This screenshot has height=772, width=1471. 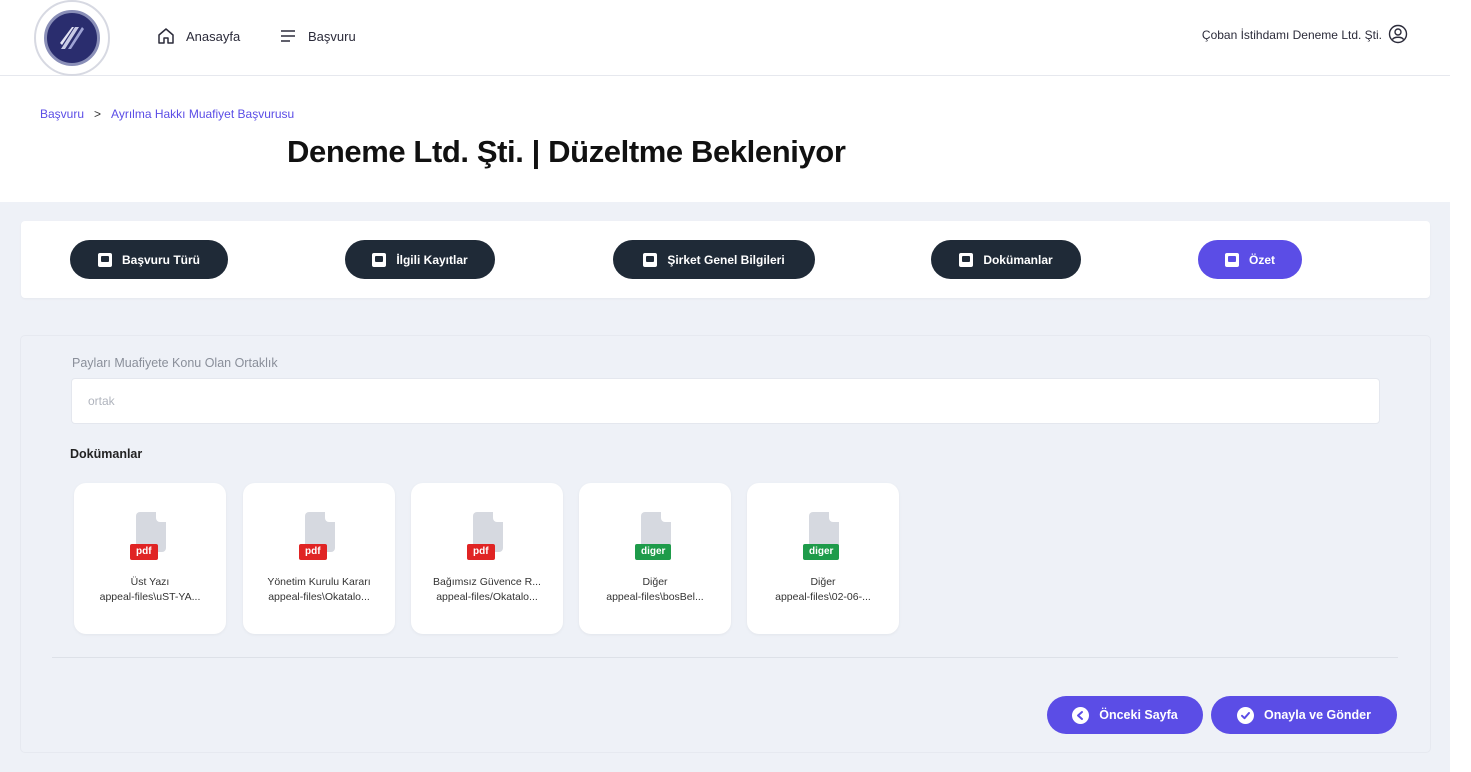 I want to click on tab-application-type: Başvuru Türü, so click(x=149, y=259).